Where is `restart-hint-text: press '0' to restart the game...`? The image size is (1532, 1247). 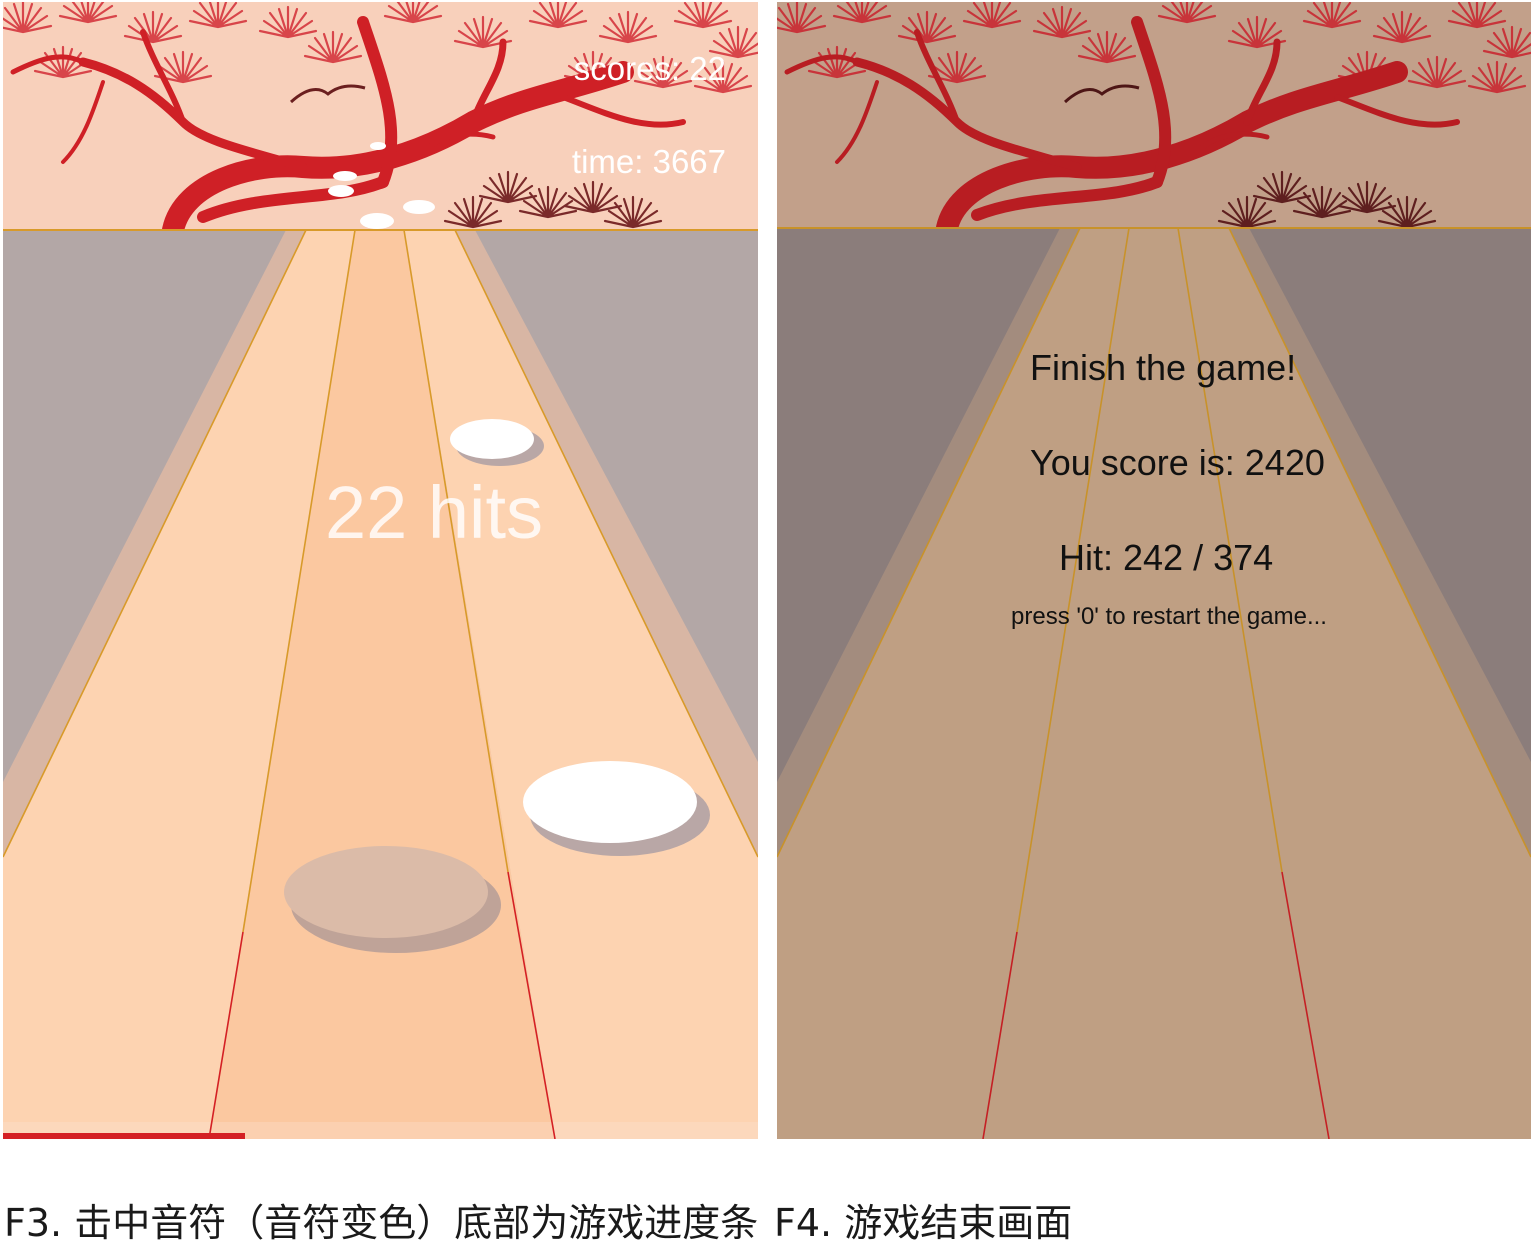
restart-hint-text: press '0' to restart the game... is located at coordinates (1169, 616).